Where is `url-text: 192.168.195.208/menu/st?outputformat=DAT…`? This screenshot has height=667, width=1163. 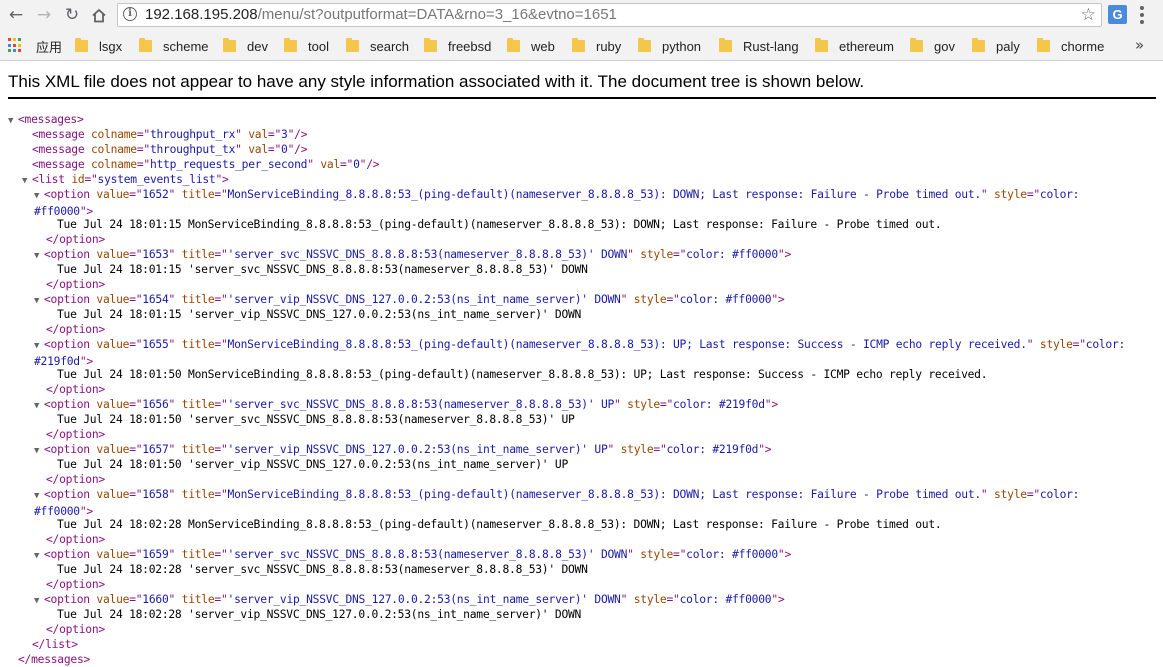 url-text: 192.168.195.208/menu/st?outputformat=DAT… is located at coordinates (381, 14).